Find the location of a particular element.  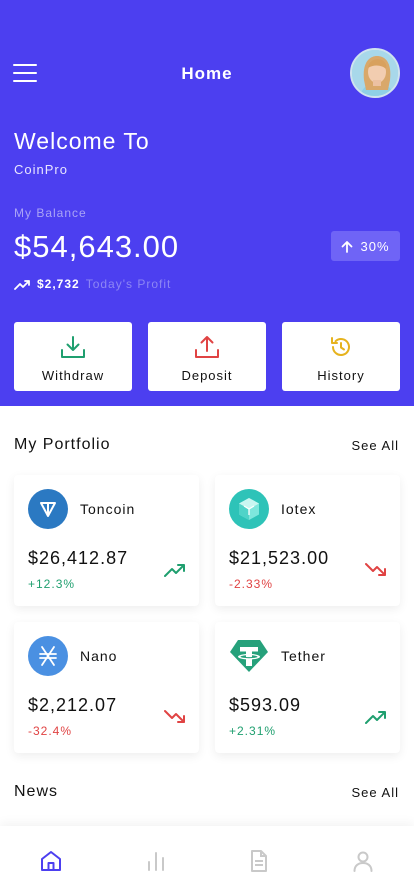

portfolio-see-all-link: See All is located at coordinates (375, 445).